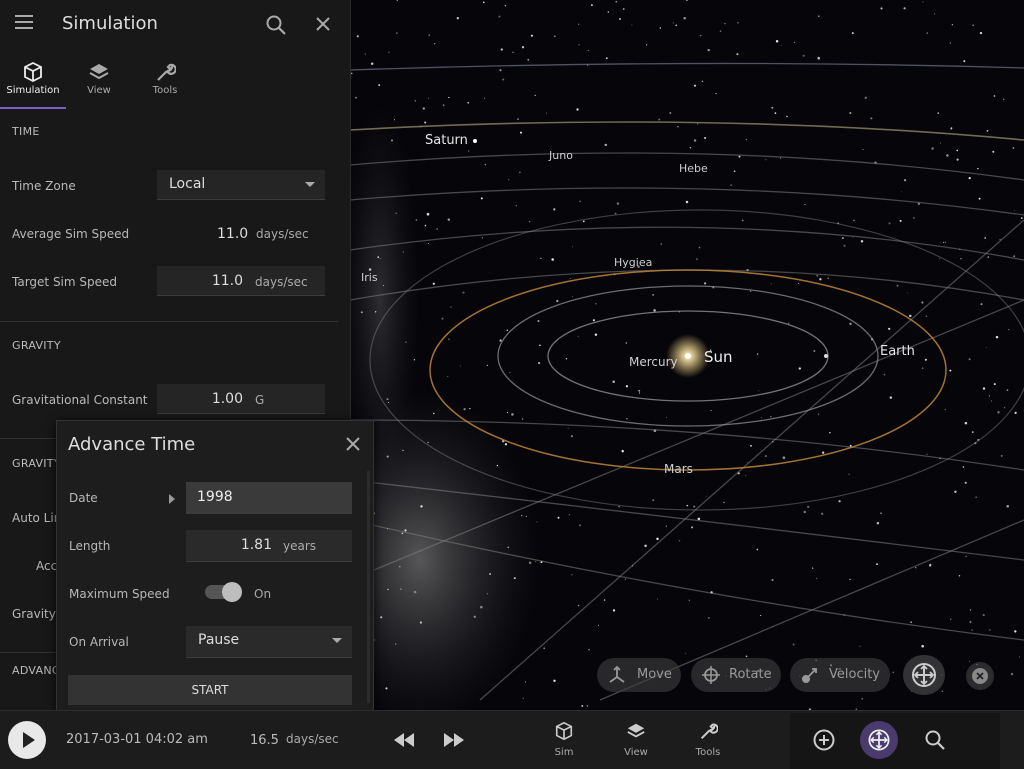 Image resolution: width=1024 pixels, height=769 pixels. Describe the element at coordinates (561, 155) in the screenshot. I see `label-juno: Juno` at that location.